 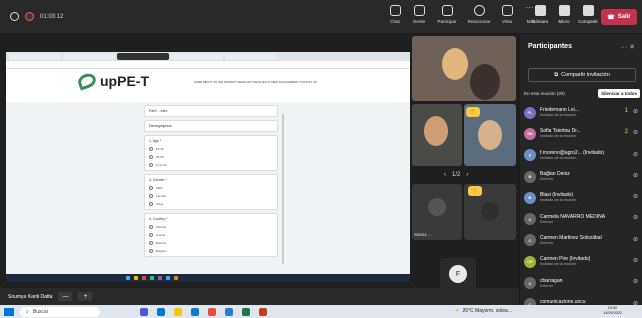 I want to click on browser-address-bar, so click(x=208, y=65).